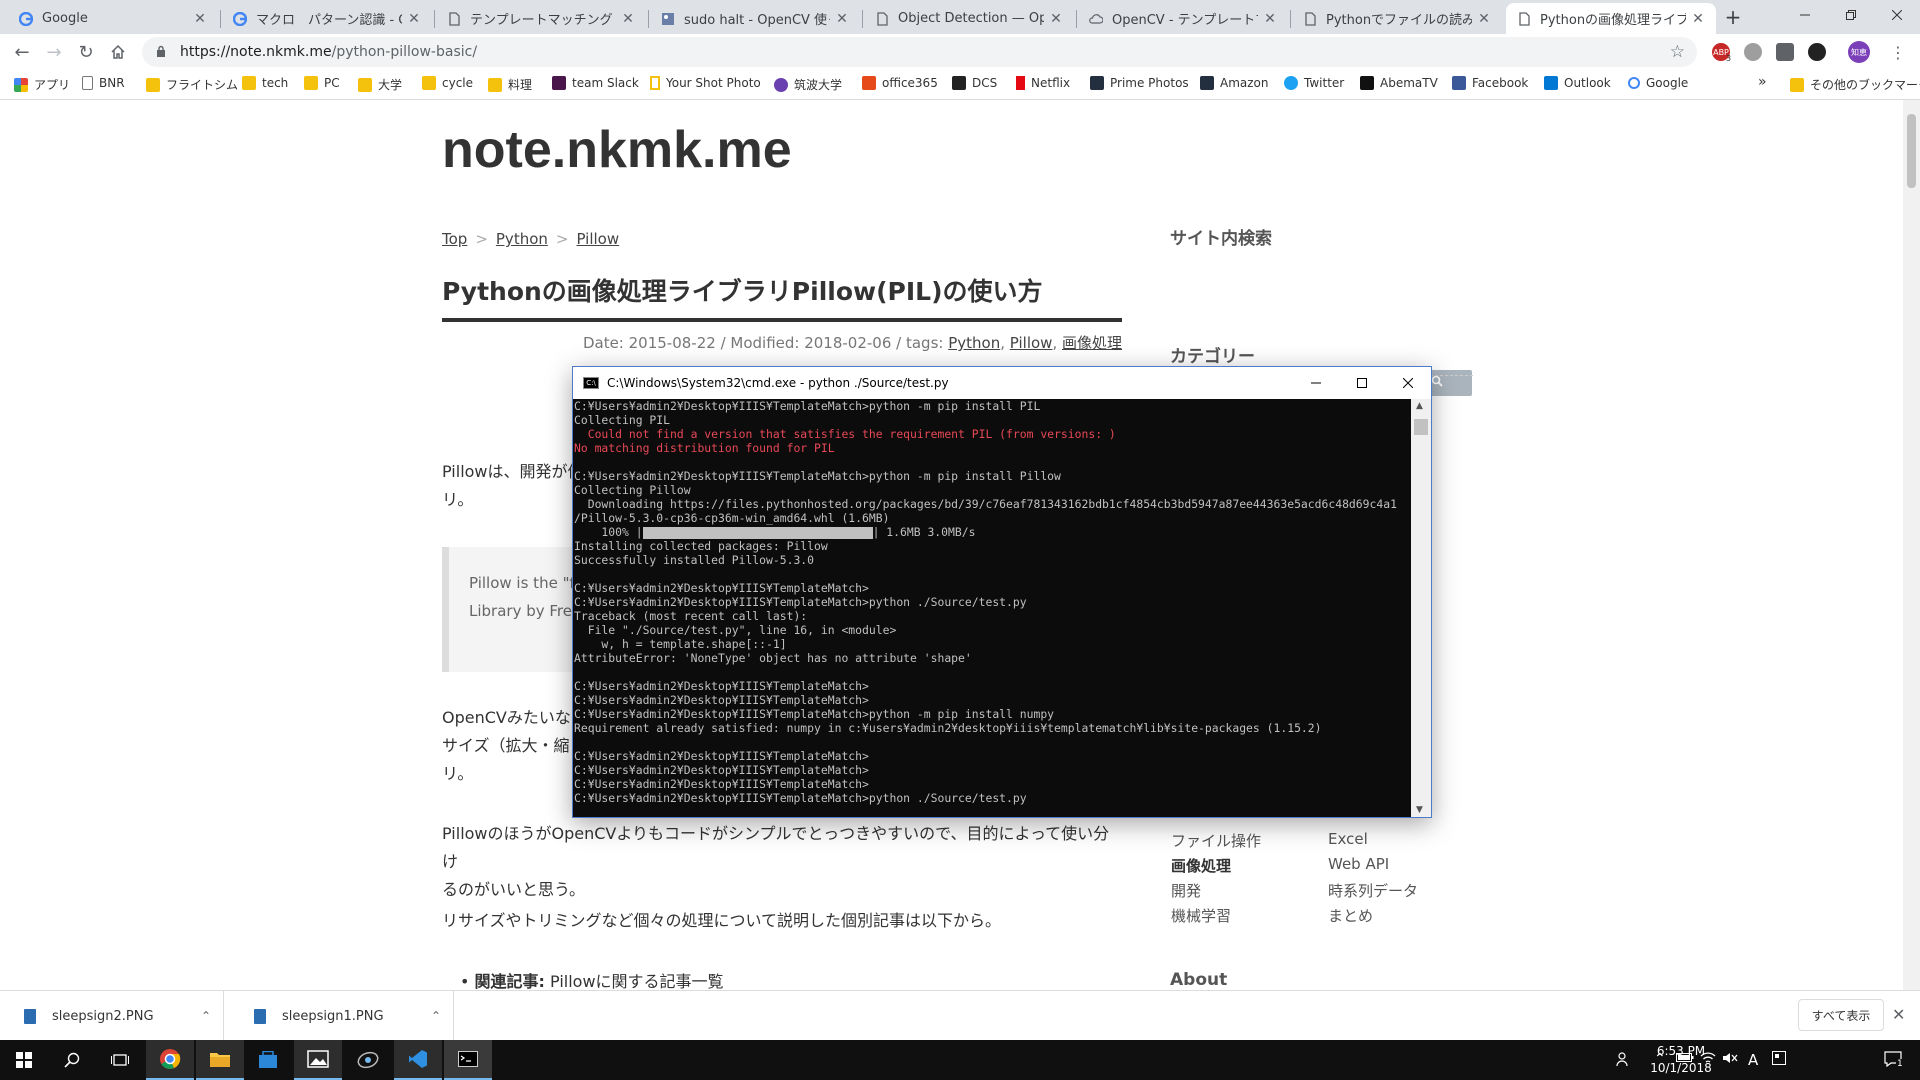 The height and width of the screenshot is (1080, 1920). What do you see at coordinates (522, 239) in the screenshot?
I see `breadcrumb-python: Python` at bounding box center [522, 239].